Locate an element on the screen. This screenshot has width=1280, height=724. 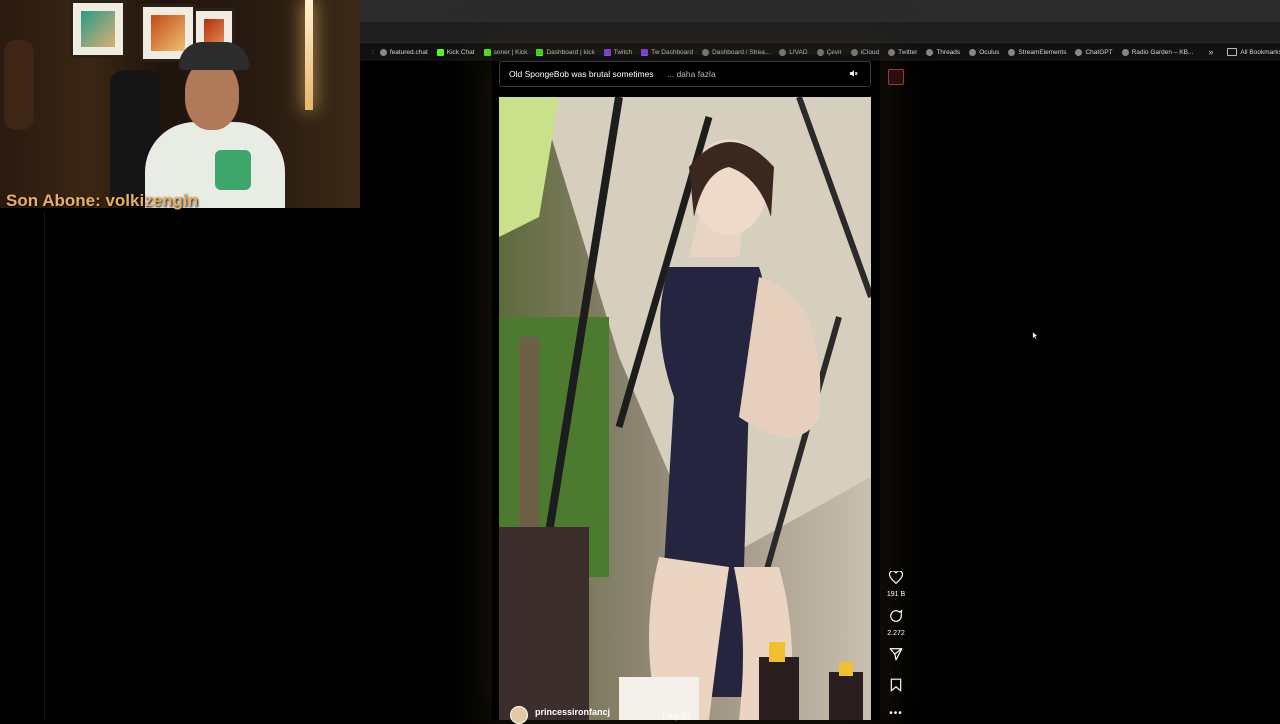
bookmark-label: Oculus is located at coordinates (989, 52).